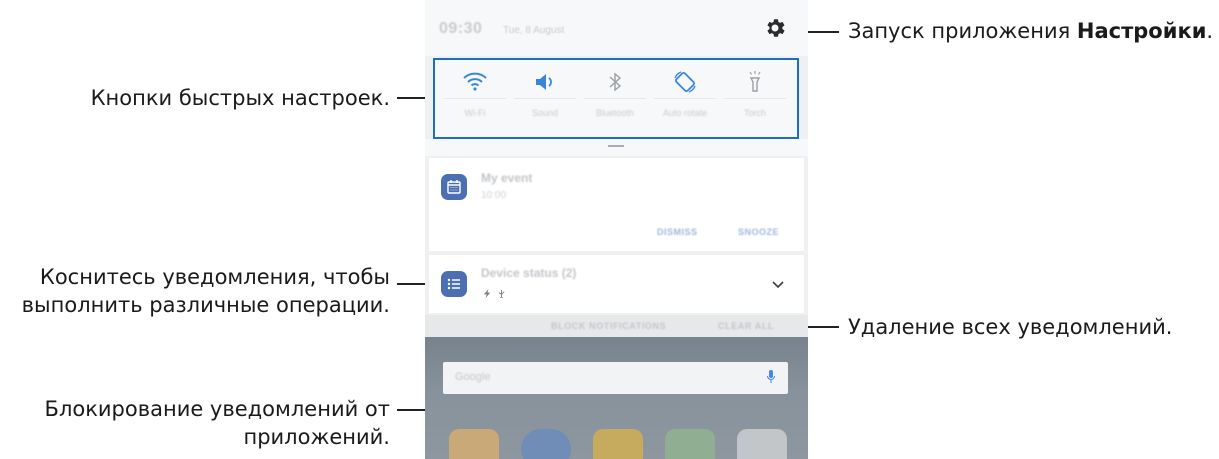 The width and height of the screenshot is (1219, 459). I want to click on clear-all-button: CLEAR ALL, so click(746, 326).